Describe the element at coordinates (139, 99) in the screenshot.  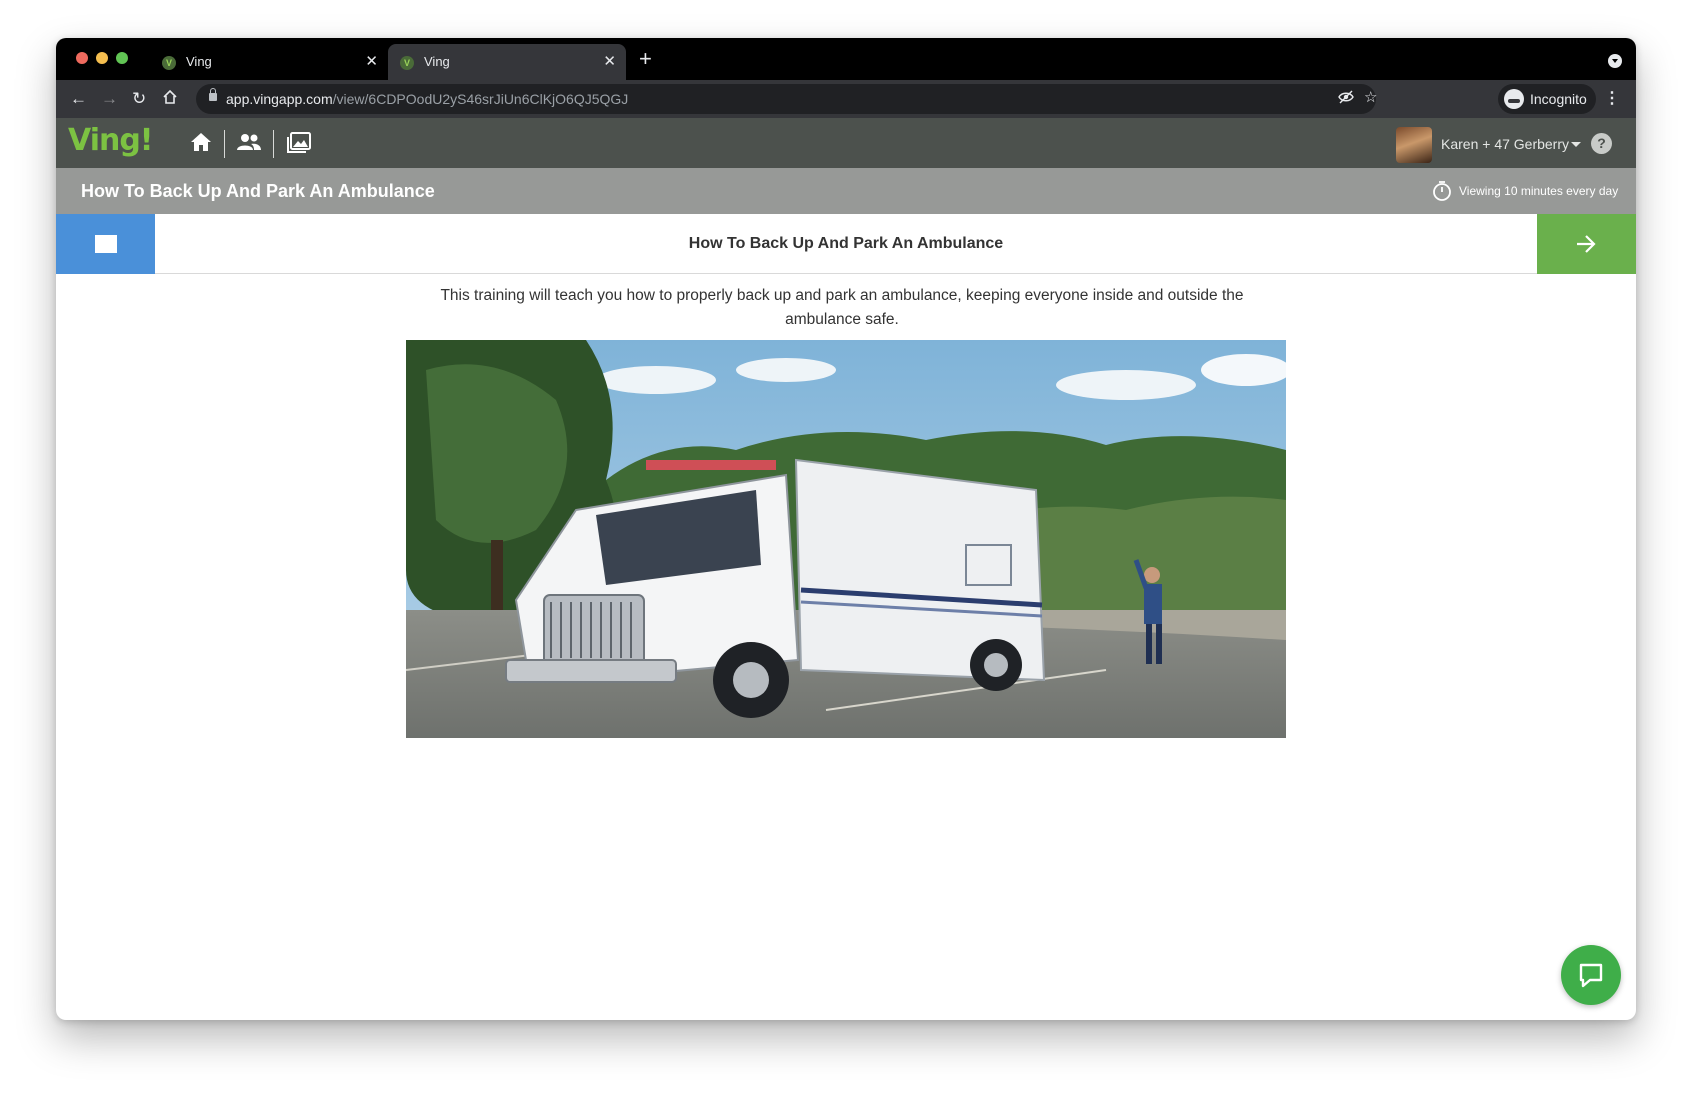
I see `reload-icon: ↻` at that location.